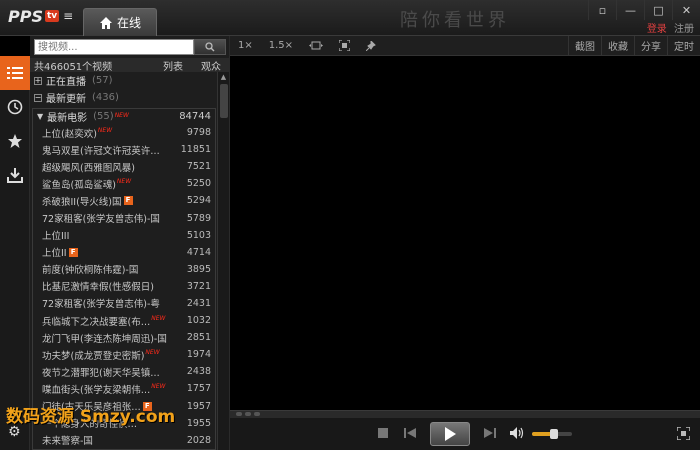 This screenshot has height=450, width=700. What do you see at coordinates (82, 202) in the screenshot?
I see `list-item-title: 杀破狼II(导火线)国` at bounding box center [82, 202].